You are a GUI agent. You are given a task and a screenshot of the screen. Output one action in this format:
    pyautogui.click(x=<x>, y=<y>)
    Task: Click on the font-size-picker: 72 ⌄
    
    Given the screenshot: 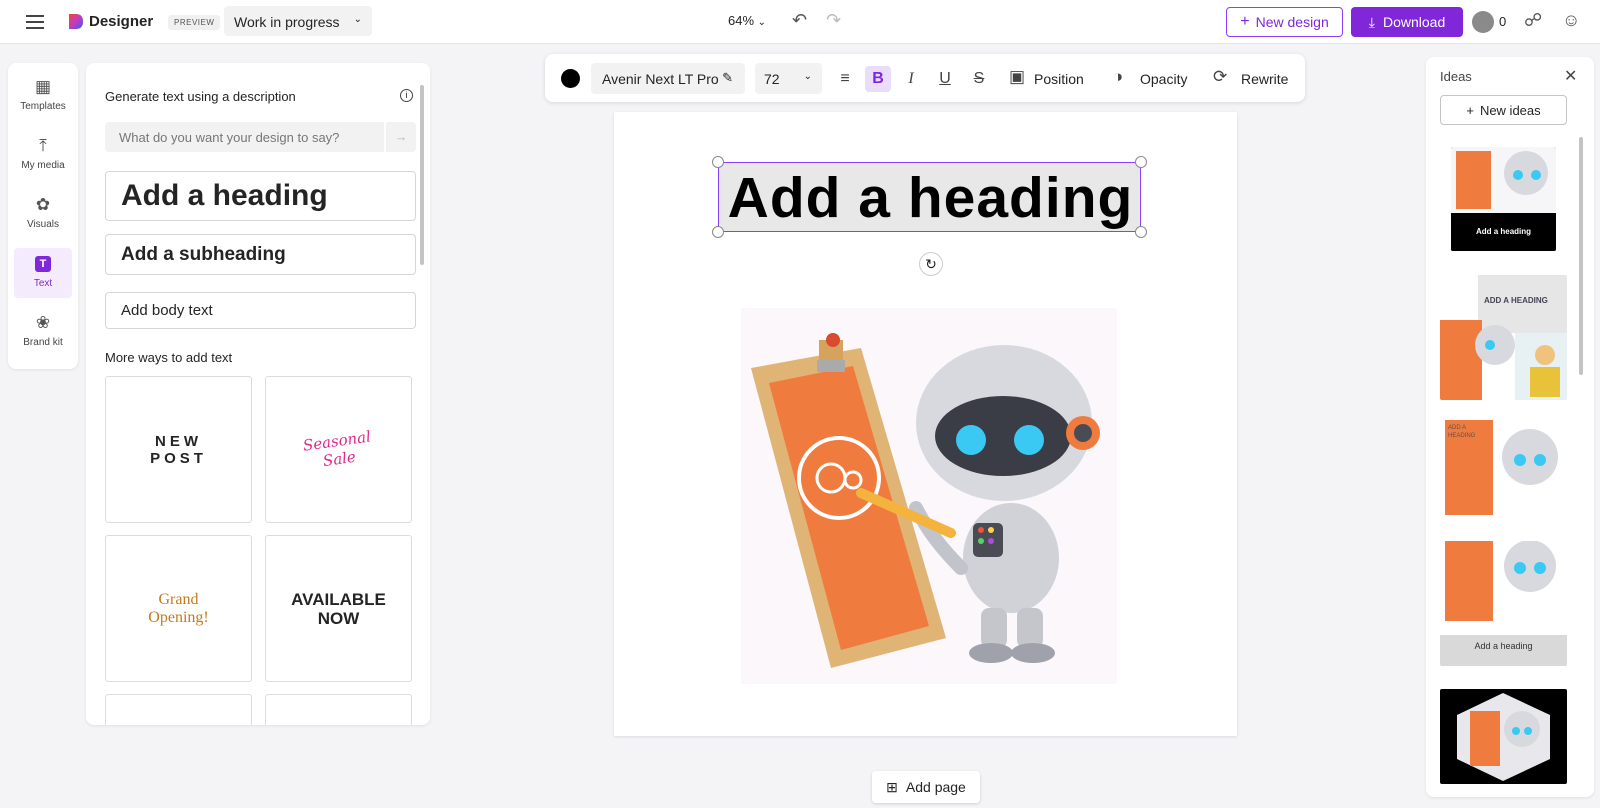 What is the action you would take?
    pyautogui.click(x=788, y=78)
    